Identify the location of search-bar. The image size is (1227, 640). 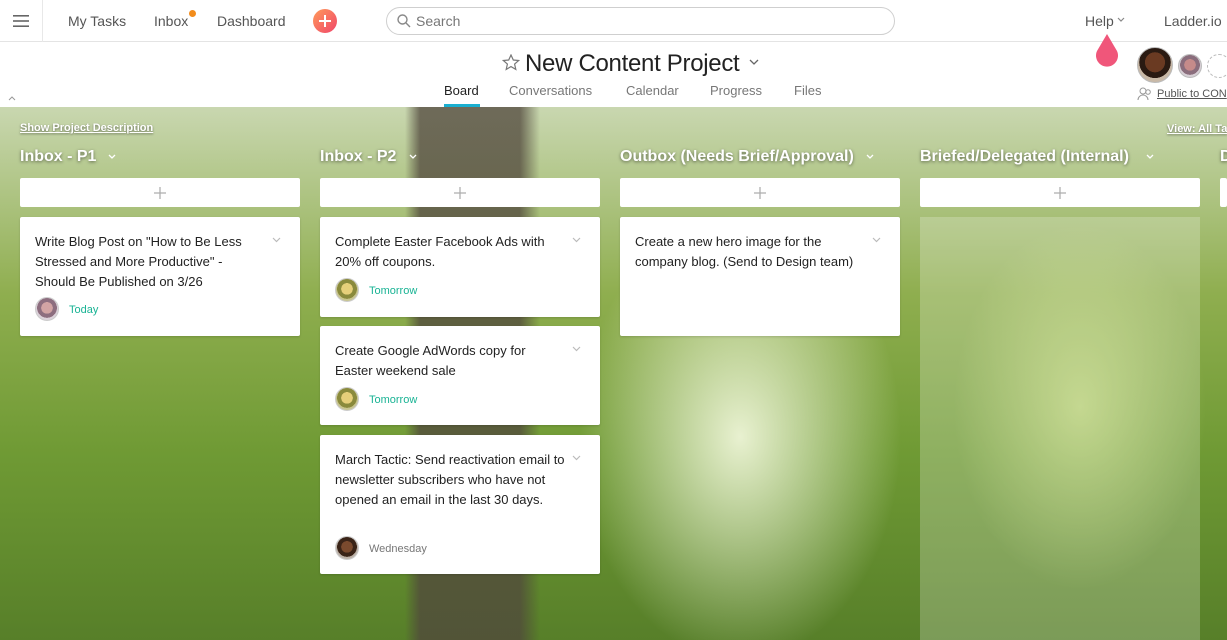
(640, 21).